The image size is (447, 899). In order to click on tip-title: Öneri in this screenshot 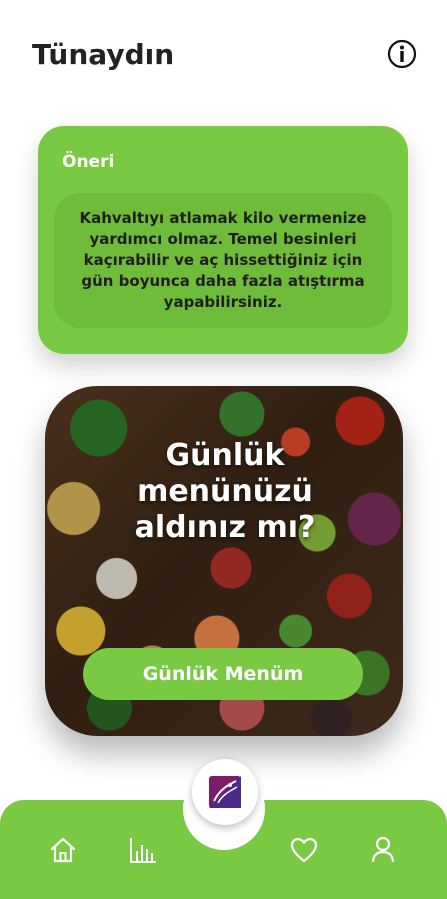, I will do `click(88, 162)`.